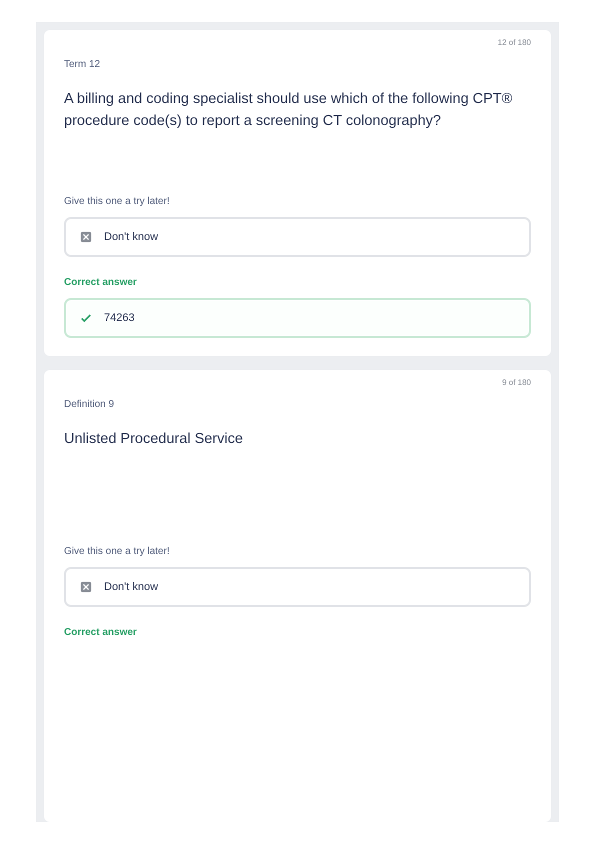  I want to click on answer-text: 74263, so click(119, 318).